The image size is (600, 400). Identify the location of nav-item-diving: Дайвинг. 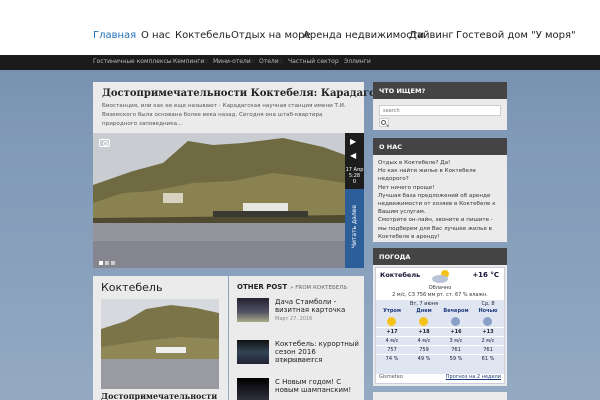
(431, 35).